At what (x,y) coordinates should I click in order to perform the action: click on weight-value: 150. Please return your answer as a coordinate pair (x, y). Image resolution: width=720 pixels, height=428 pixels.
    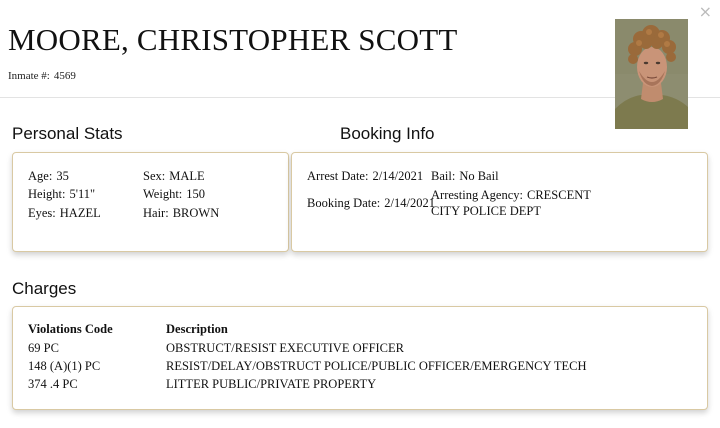
    Looking at the image, I should click on (196, 194).